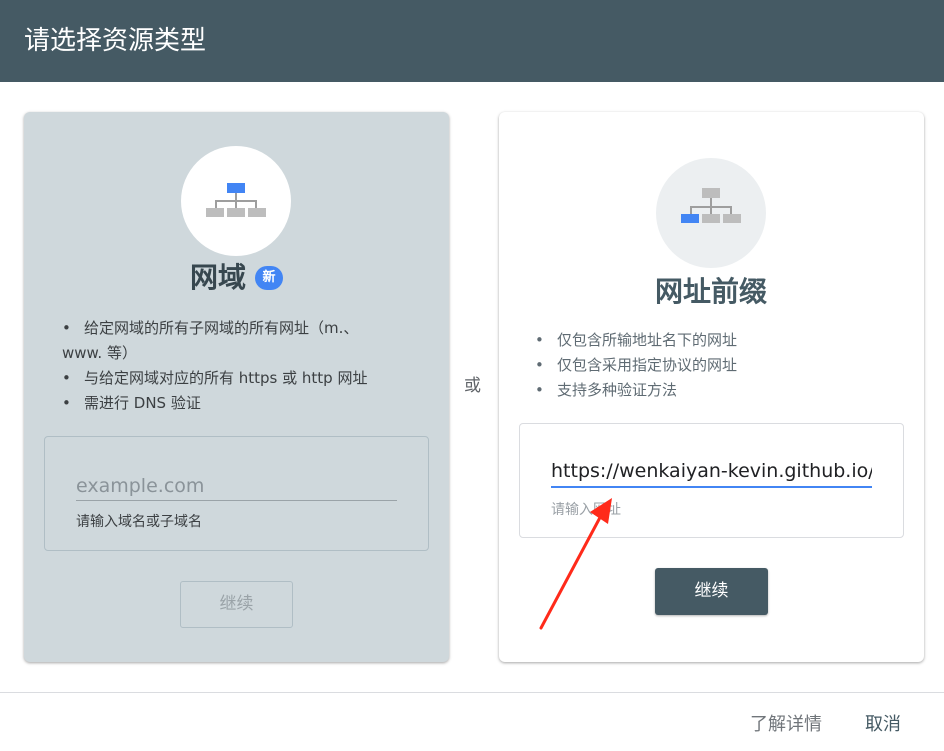 Image resolution: width=944 pixels, height=751 pixels. I want to click on url-prefix-feature-list: 仅包含所输地址名下的网址 仅包含采用指定协议的网址 支持多种验证方法, so click(715, 365).